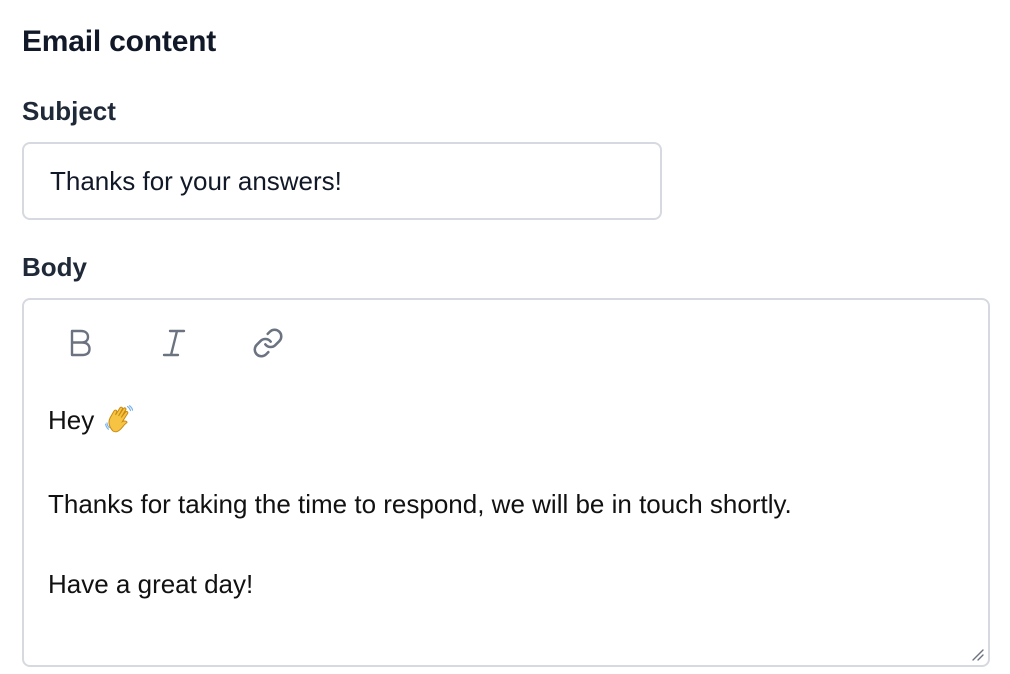 The width and height of the screenshot is (1010, 674). Describe the element at coordinates (69, 111) in the screenshot. I see `subject-label: Subject` at that location.